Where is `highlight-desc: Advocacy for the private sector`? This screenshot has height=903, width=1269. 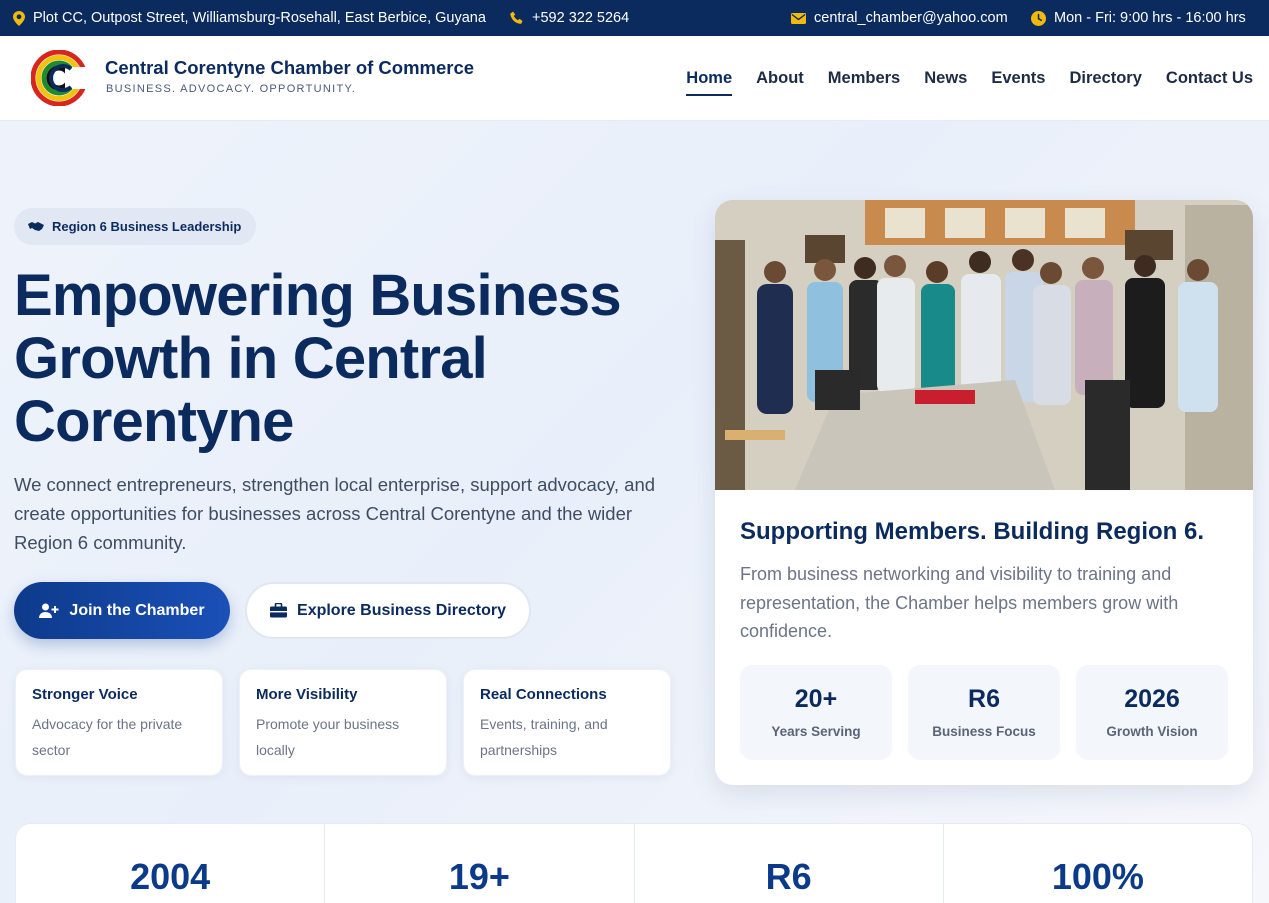 highlight-desc: Advocacy for the private sector is located at coordinates (107, 737).